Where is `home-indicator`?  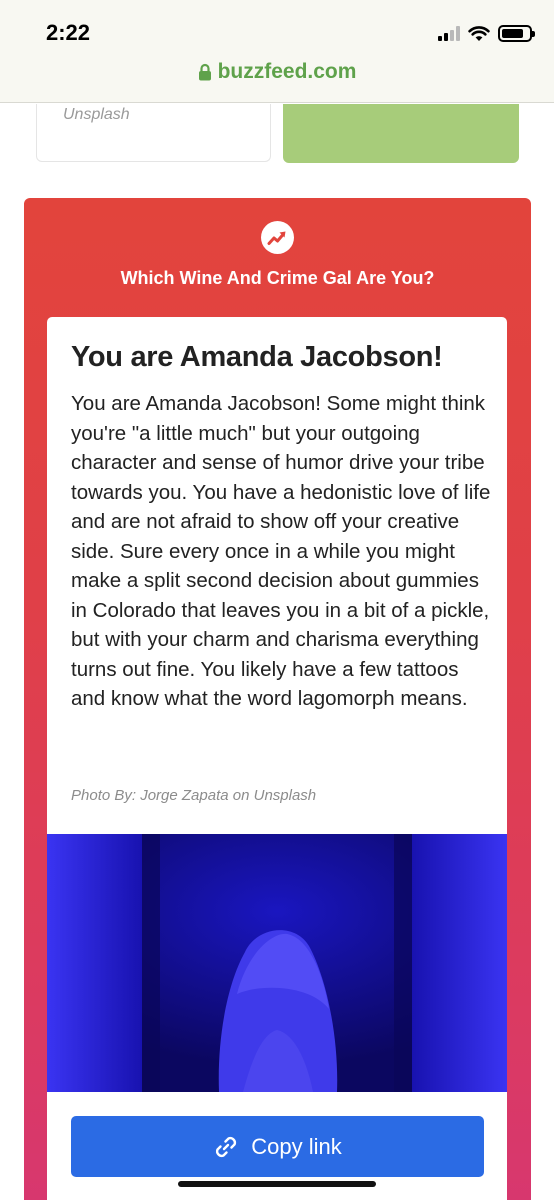
home-indicator is located at coordinates (277, 1184).